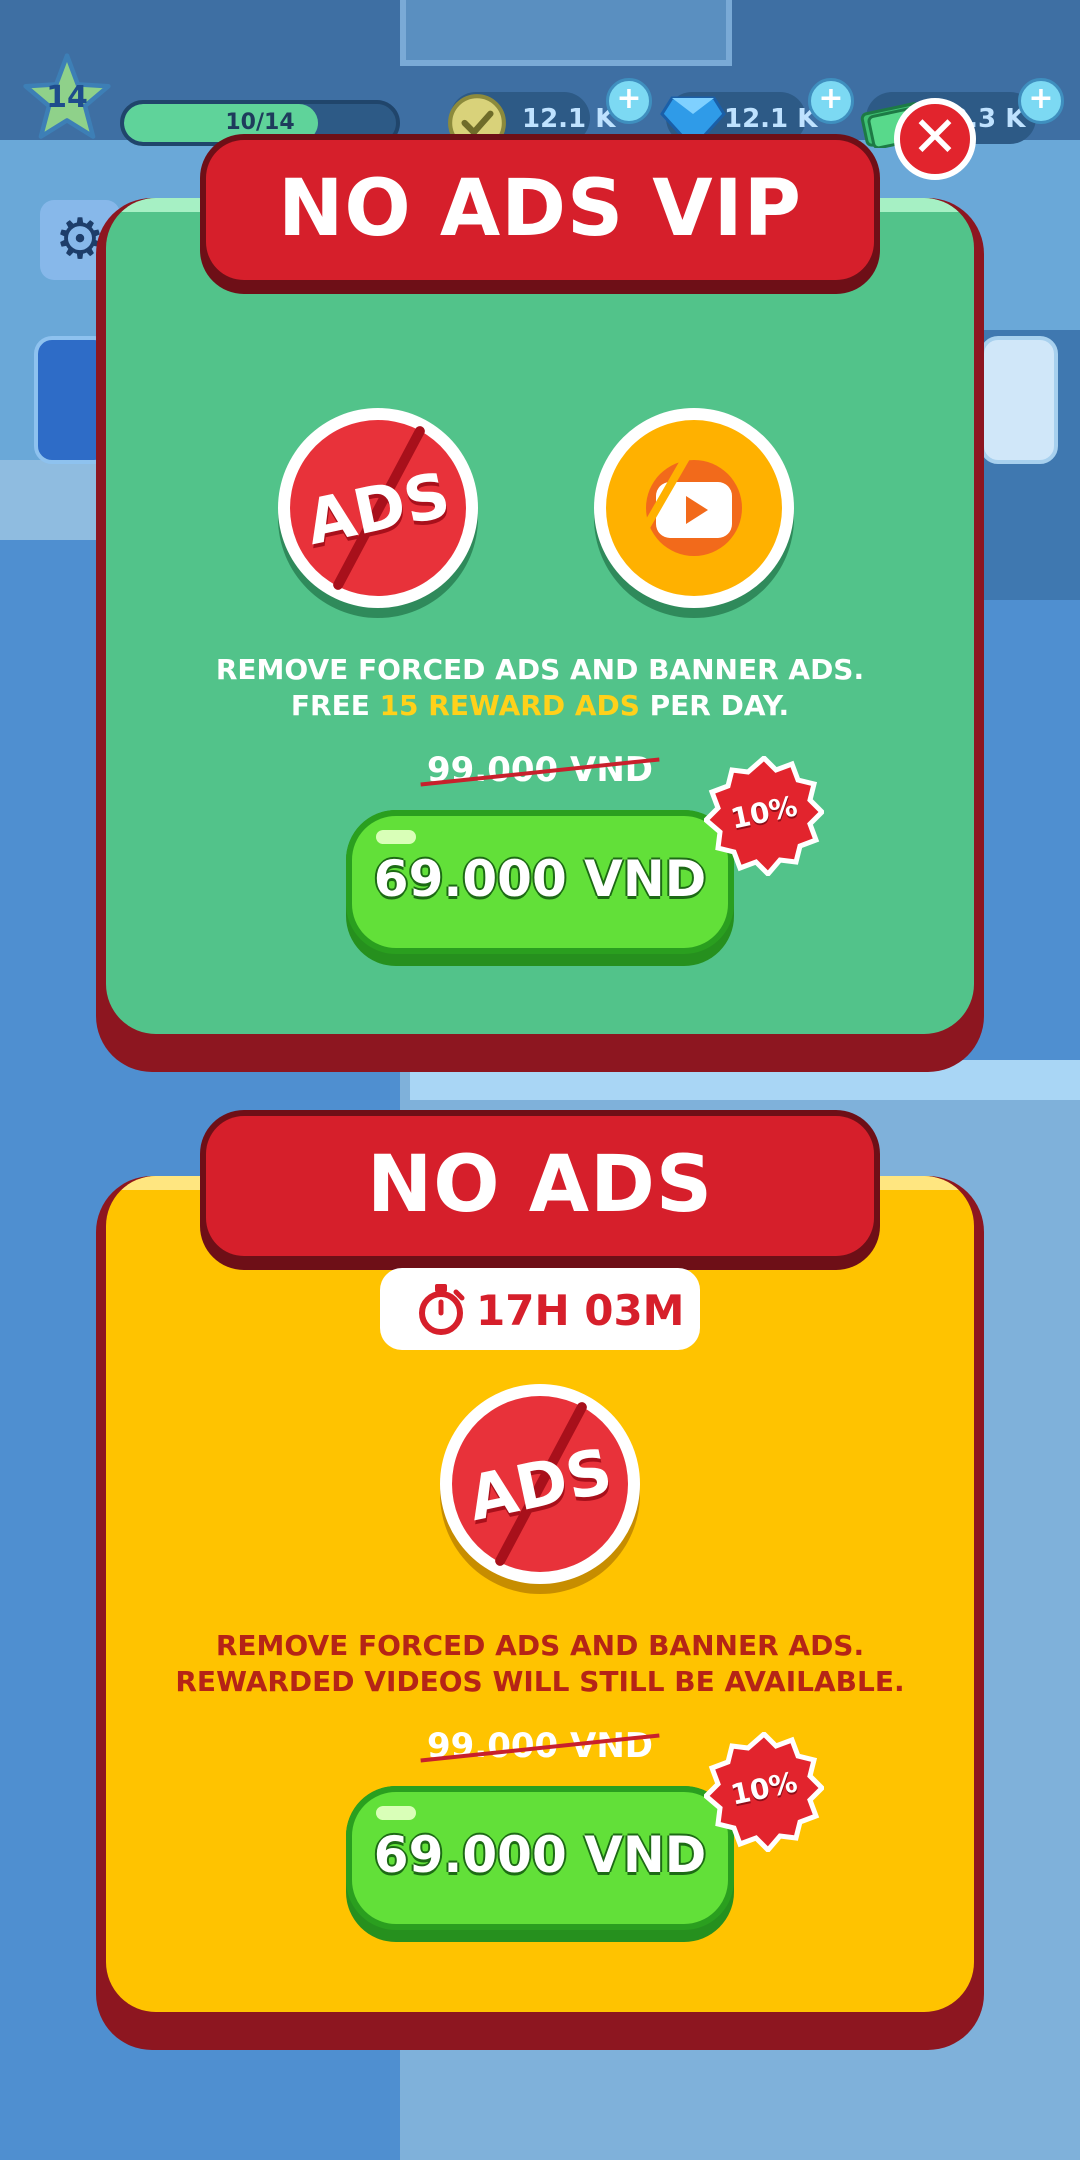 The width and height of the screenshot is (1080, 2160). What do you see at coordinates (540, 209) in the screenshot?
I see `vip-title: NO ADS VIP` at bounding box center [540, 209].